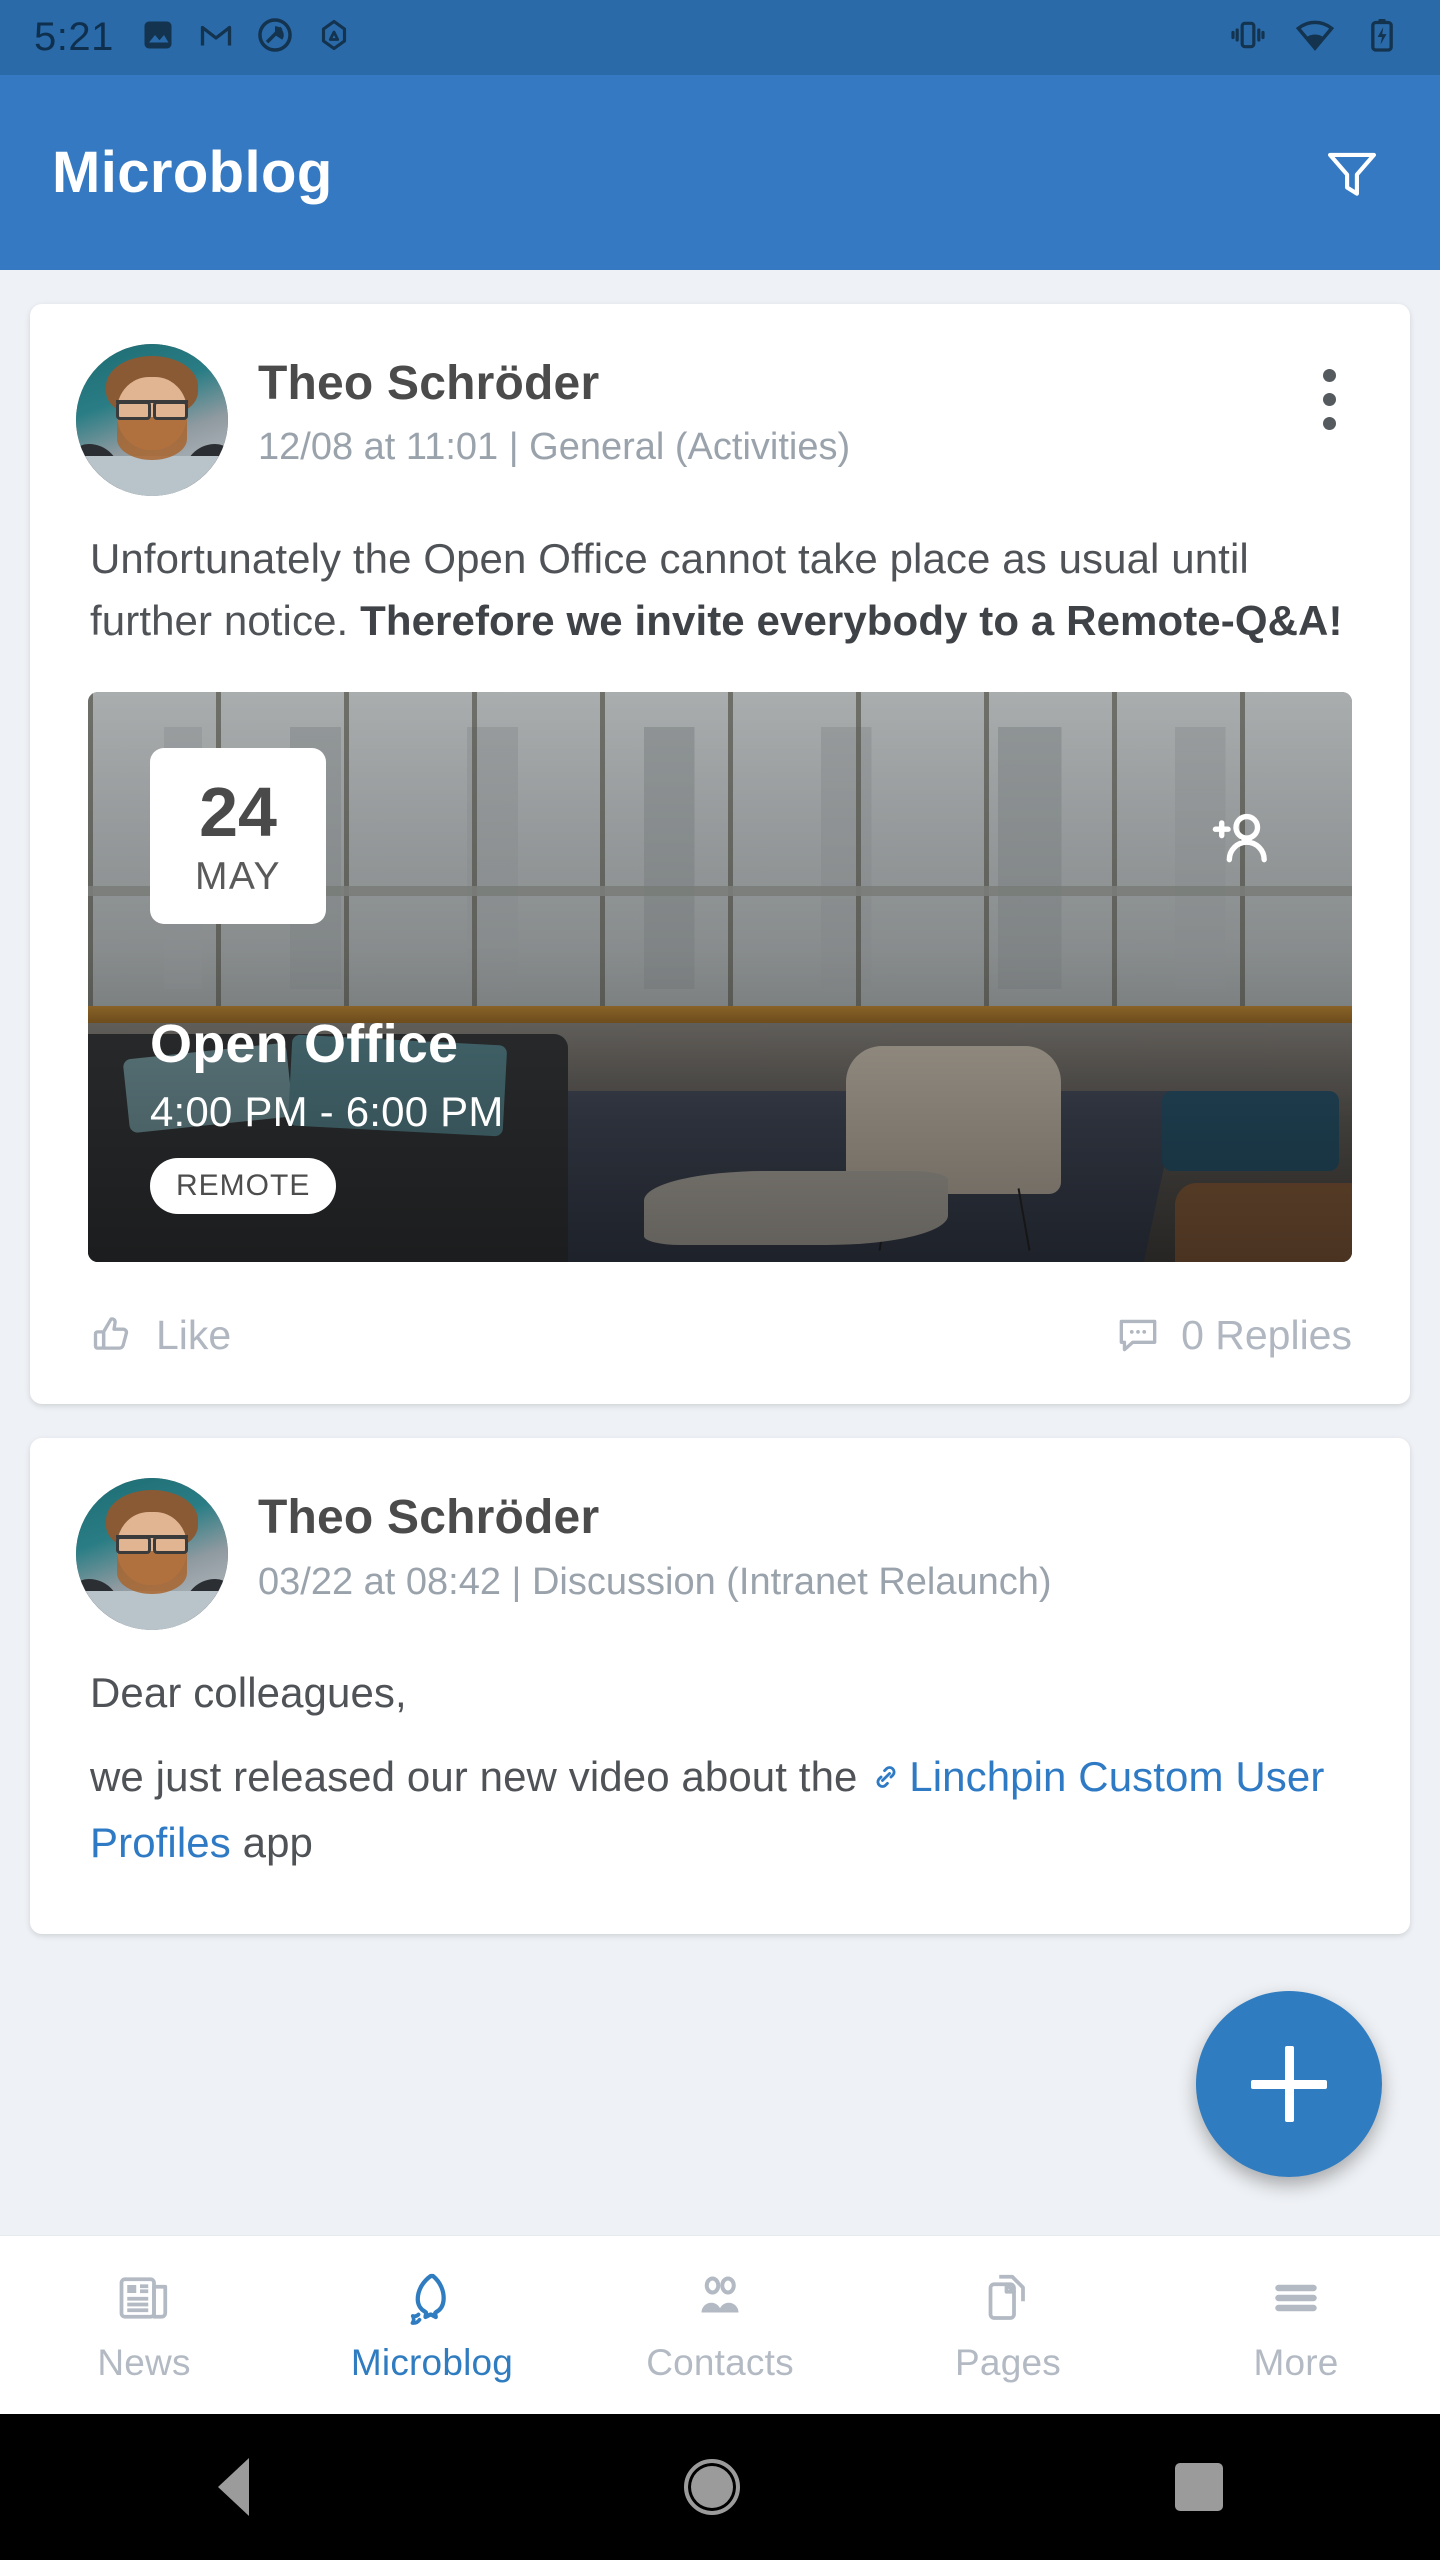 Image resolution: width=1440 pixels, height=2560 pixels. I want to click on nav-item-contacts: Contacts, so click(720, 2325).